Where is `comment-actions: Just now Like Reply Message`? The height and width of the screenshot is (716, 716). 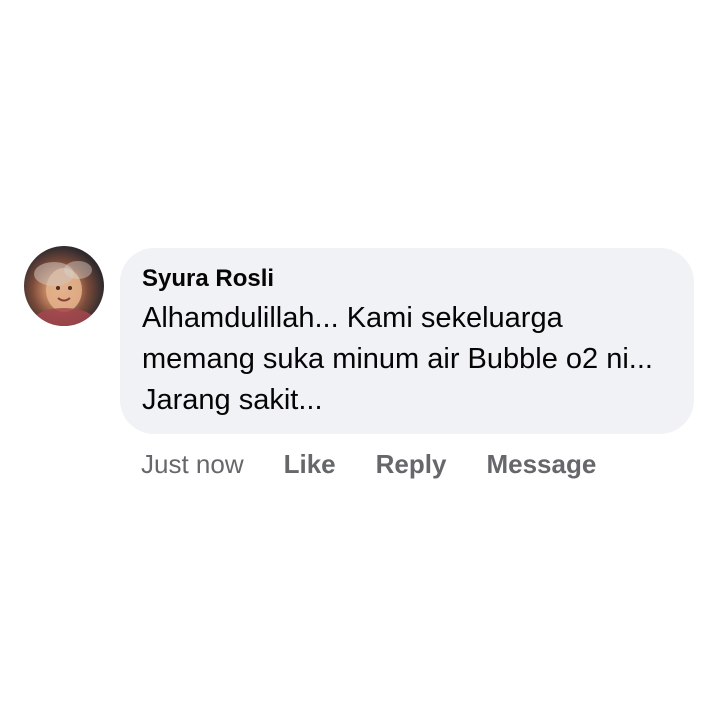
comment-actions: Just now Like Reply Message is located at coordinates (388, 464).